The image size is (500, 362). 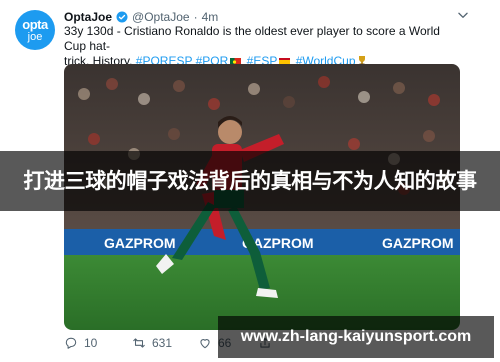 What do you see at coordinates (91, 343) in the screenshot?
I see `reply-count: 10` at bounding box center [91, 343].